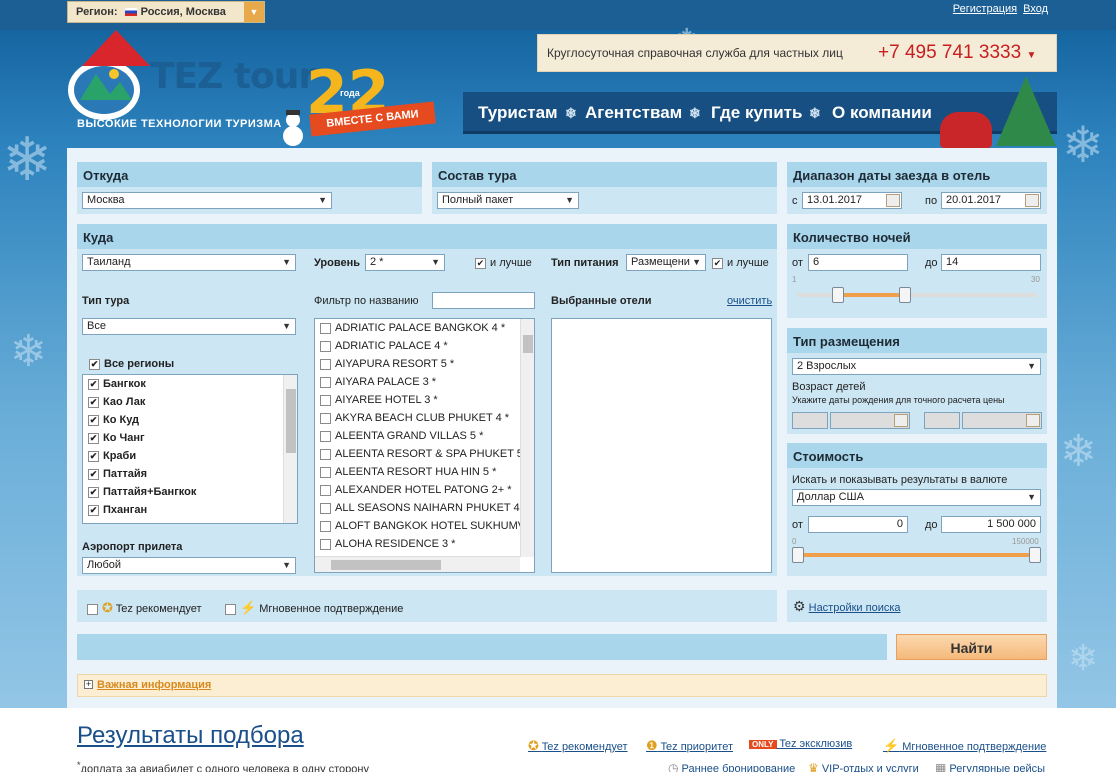 The image size is (1116, 772). What do you see at coordinates (838, 295) in the screenshot?
I see `nights-slider-handle-from` at bounding box center [838, 295].